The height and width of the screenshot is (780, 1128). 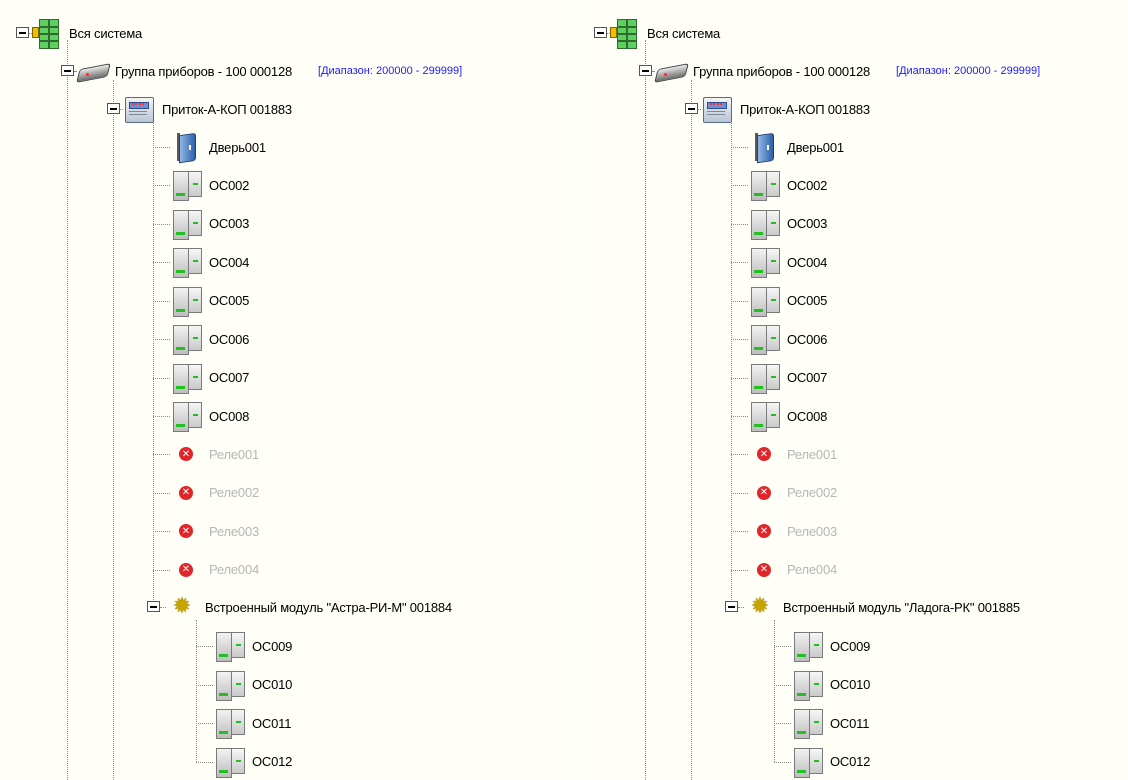 I want to click on system-tree-icon, so click(x=624, y=33).